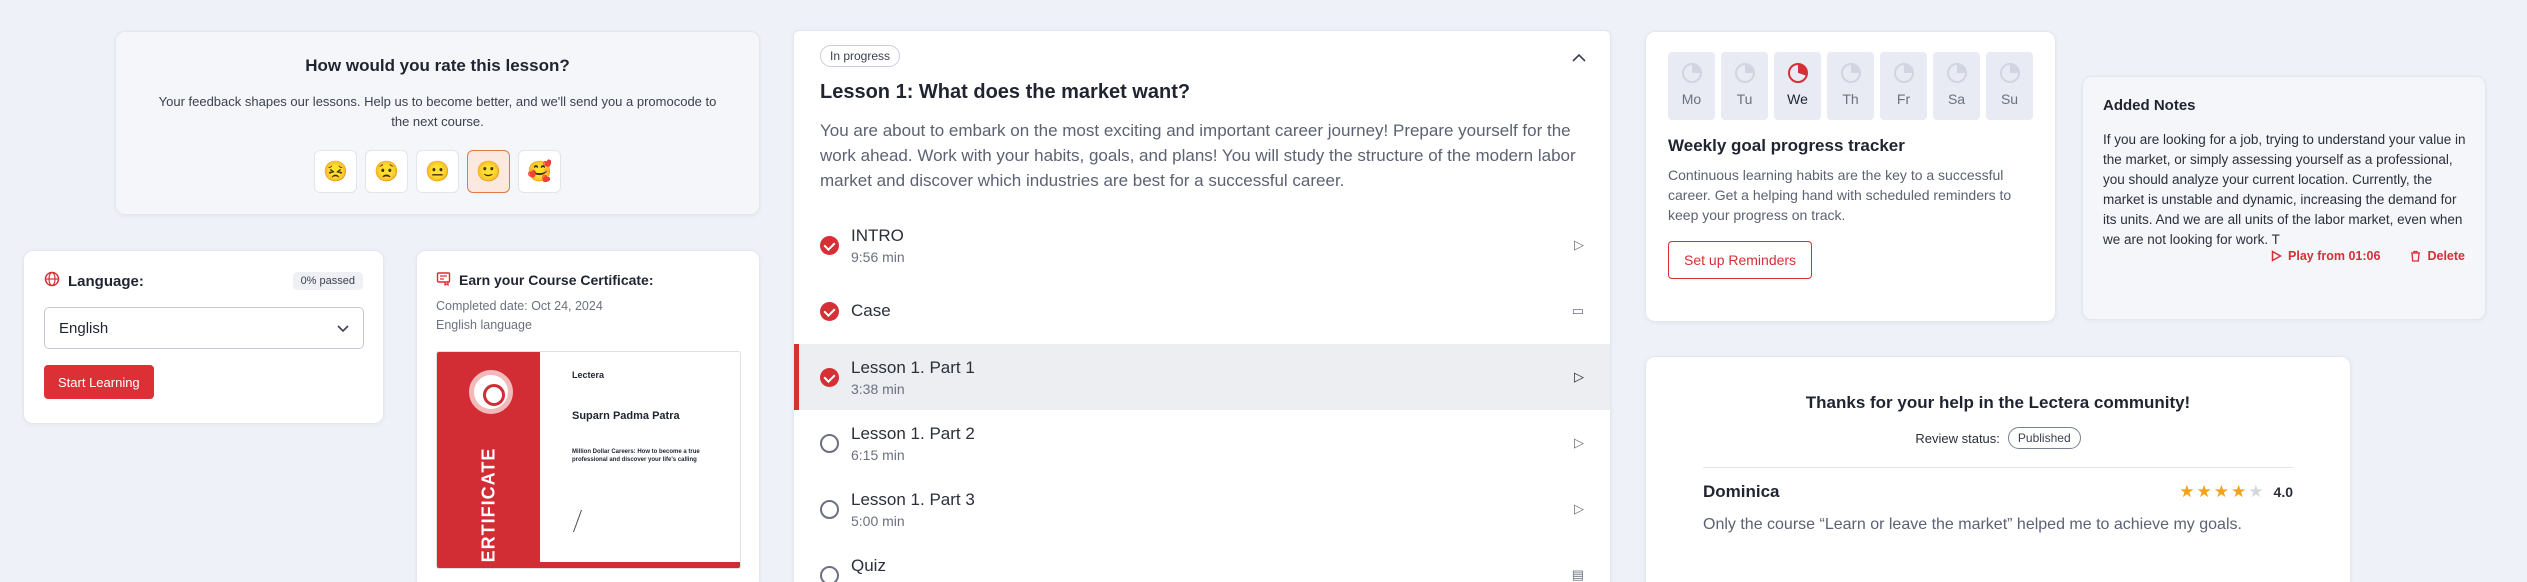  What do you see at coordinates (1577, 574) in the screenshot?
I see `document-icon: ▤` at bounding box center [1577, 574].